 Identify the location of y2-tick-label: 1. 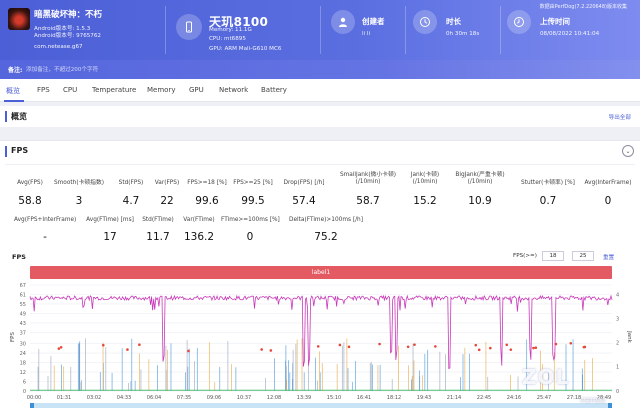
(617, 368).